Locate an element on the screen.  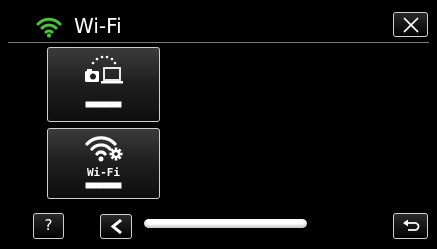
help-button: ? is located at coordinates (48, 226).